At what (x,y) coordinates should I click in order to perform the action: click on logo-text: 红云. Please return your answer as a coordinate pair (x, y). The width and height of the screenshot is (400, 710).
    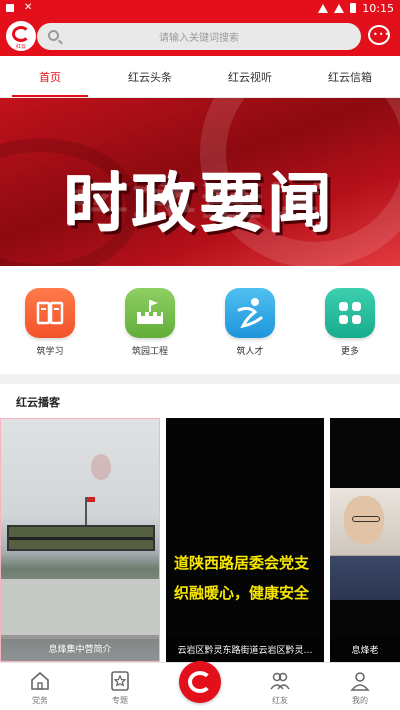
    Looking at the image, I should click on (20, 47).